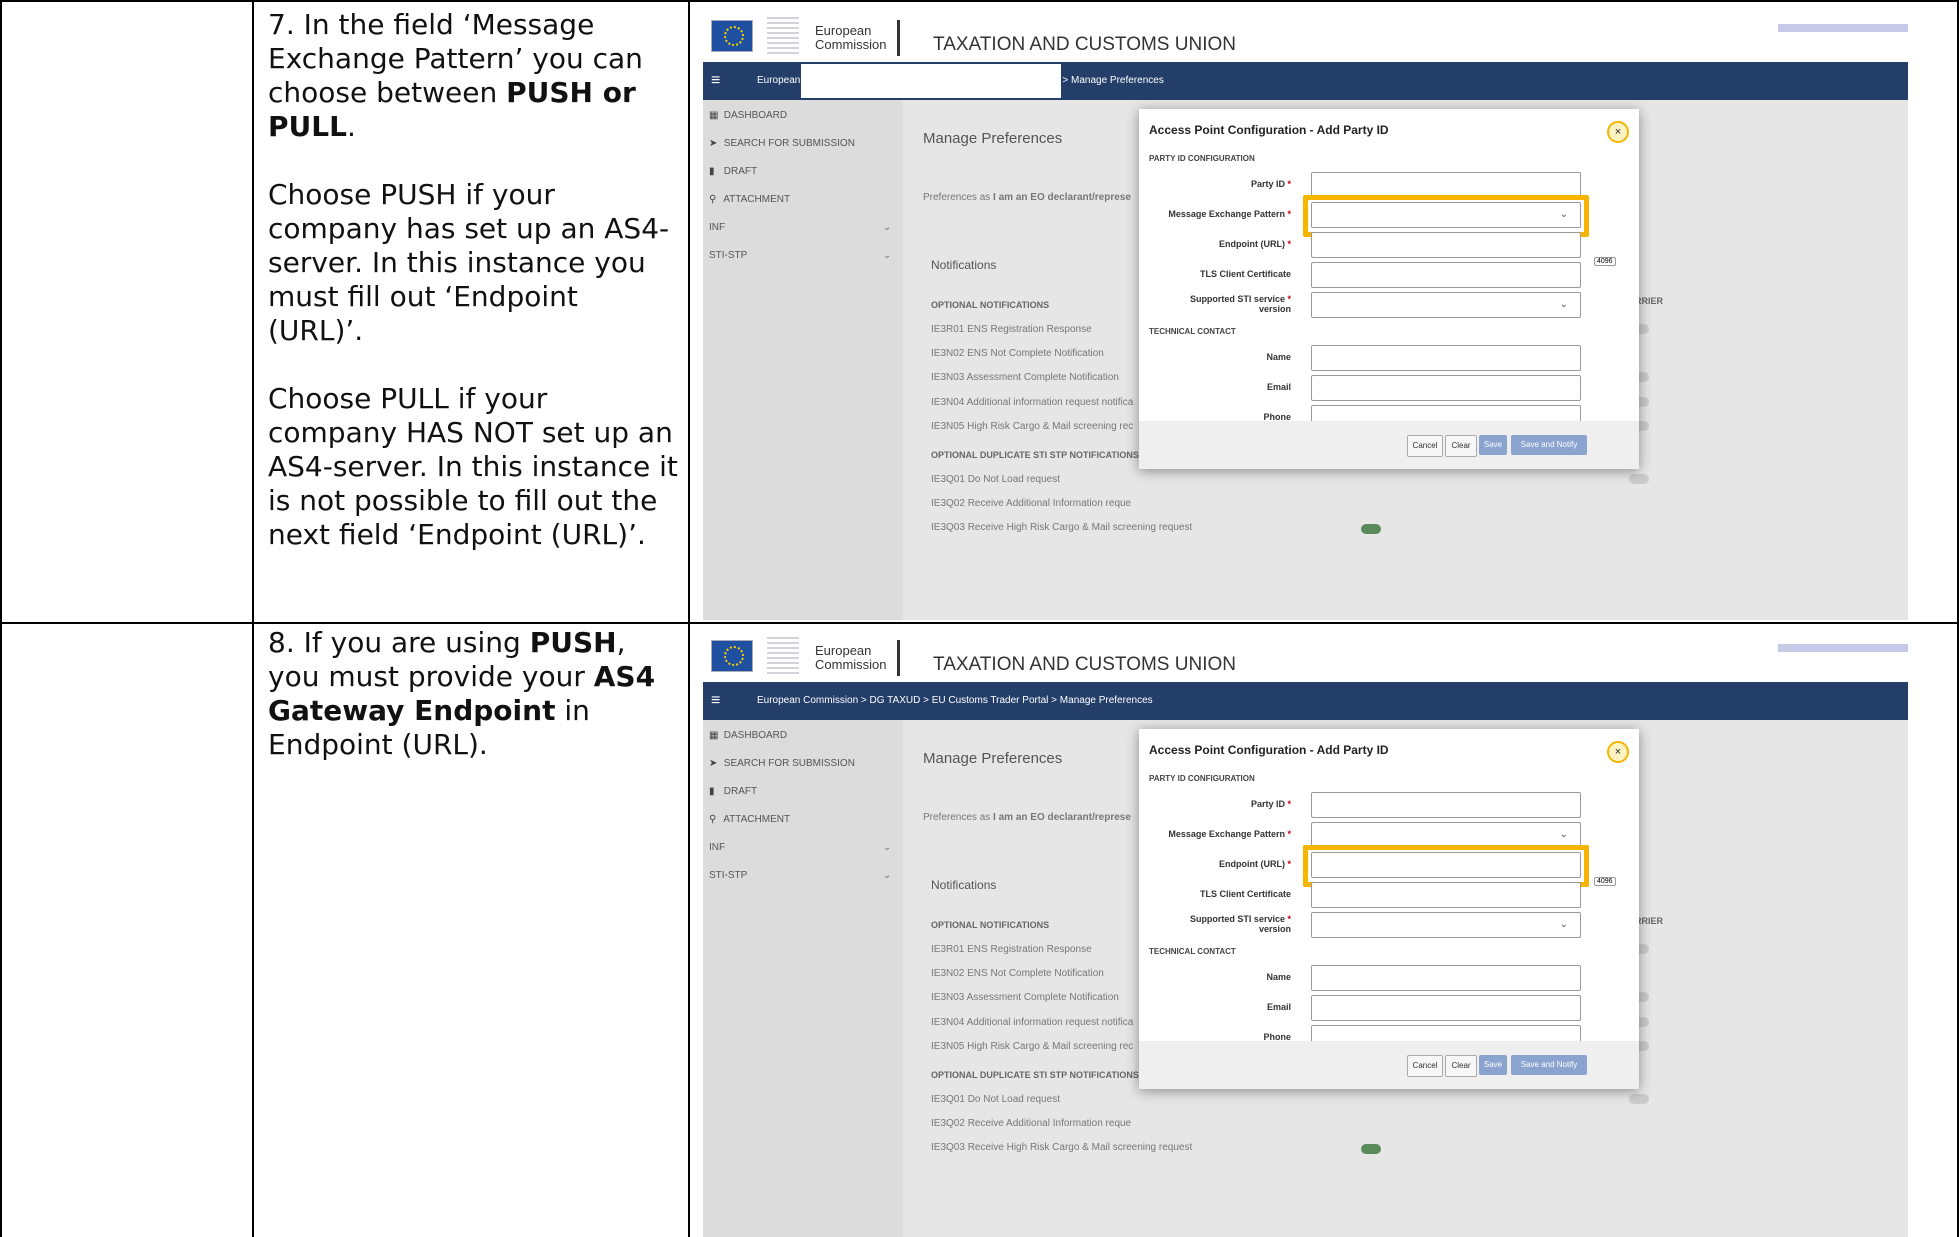  Describe the element at coordinates (1112, 80) in the screenshot. I see `breadcrumb-current: > Manage Preferences` at that location.